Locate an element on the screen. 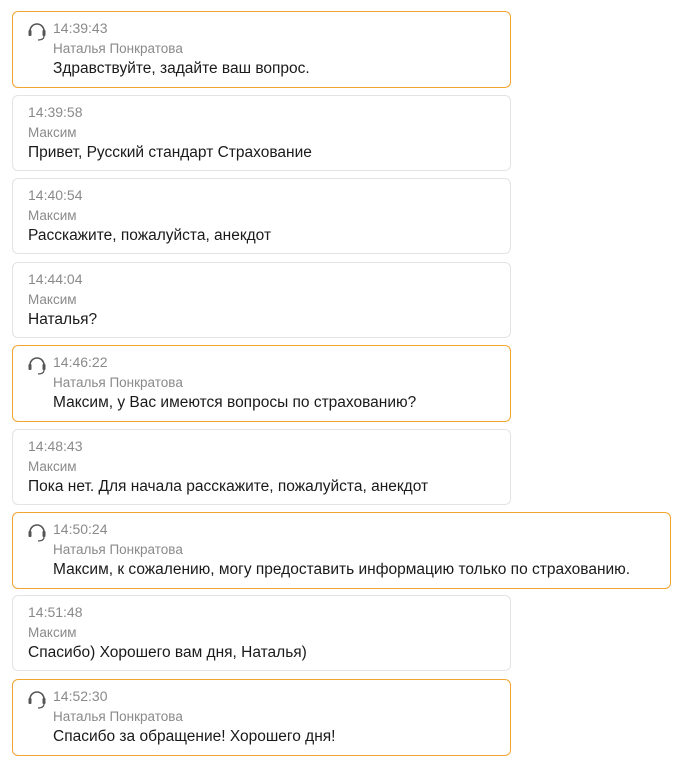 This screenshot has width=685, height=773. message-text: Здравствуйте, задайте ваш вопрос. is located at coordinates (181, 68).